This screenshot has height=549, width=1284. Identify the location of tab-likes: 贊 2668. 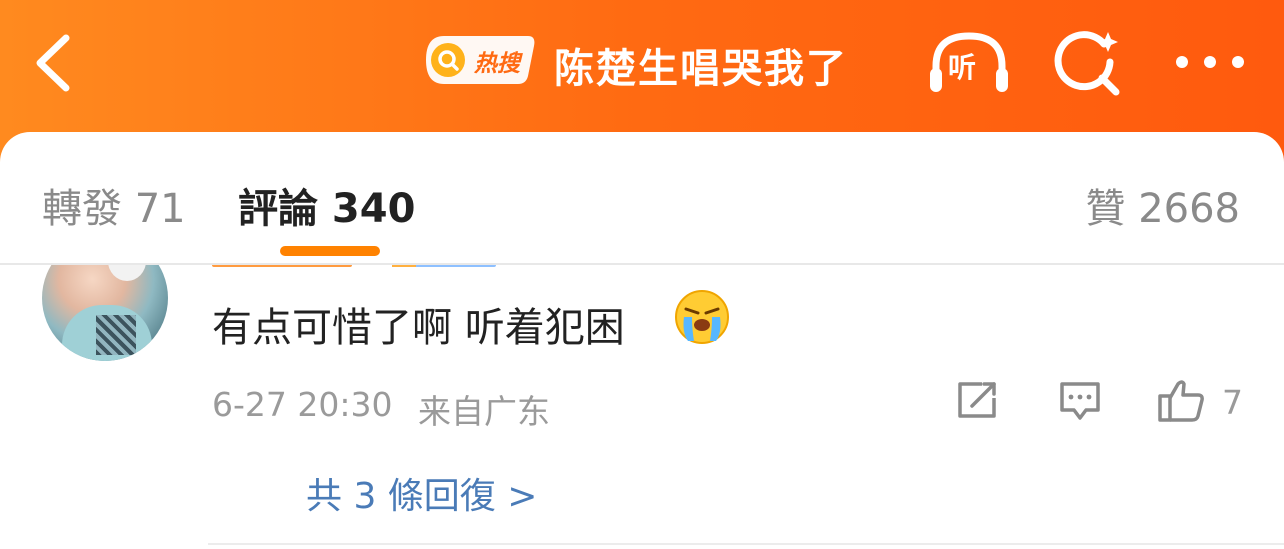
(1162, 205).